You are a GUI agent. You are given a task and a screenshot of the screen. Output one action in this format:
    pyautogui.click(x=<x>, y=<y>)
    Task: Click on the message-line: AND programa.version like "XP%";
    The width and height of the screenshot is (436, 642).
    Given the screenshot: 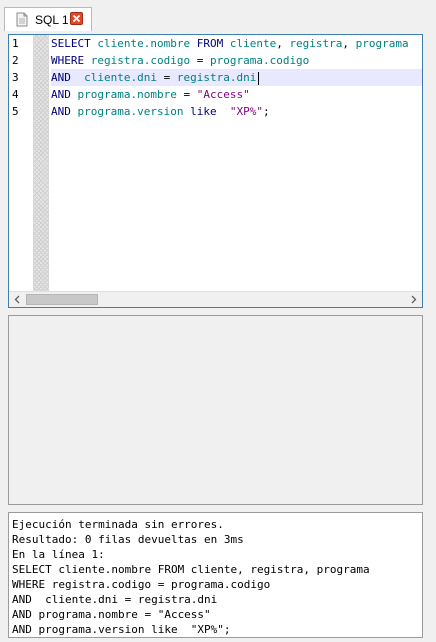 What is the action you would take?
    pyautogui.click(x=121, y=629)
    